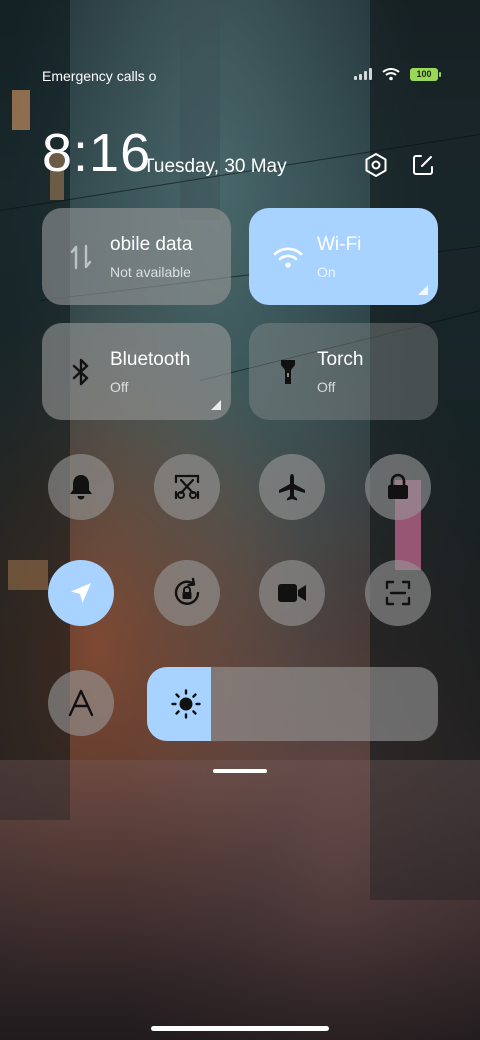 The image size is (480, 1040). I want to click on tile-title: obile data, so click(151, 244).